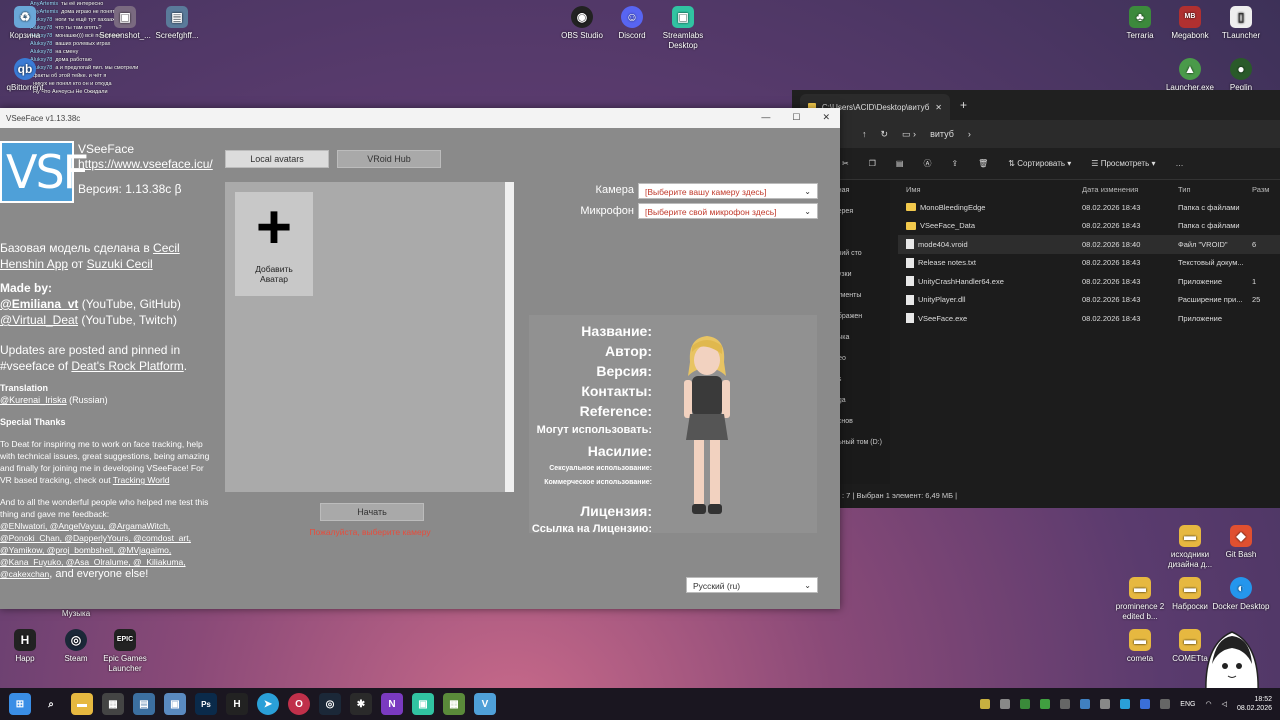 Image resolution: width=1280 pixels, height=720 pixels. What do you see at coordinates (1122, 189) in the screenshot?
I see `column-date: Дата изменения` at bounding box center [1122, 189].